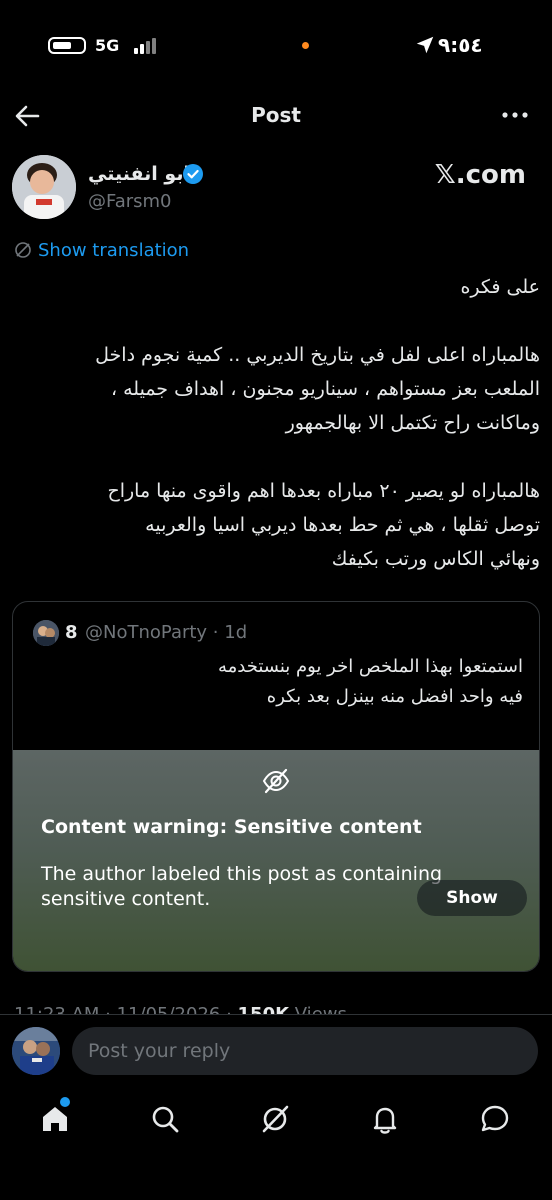  What do you see at coordinates (500, 287) in the screenshot?
I see `post-line: على فكره` at bounding box center [500, 287].